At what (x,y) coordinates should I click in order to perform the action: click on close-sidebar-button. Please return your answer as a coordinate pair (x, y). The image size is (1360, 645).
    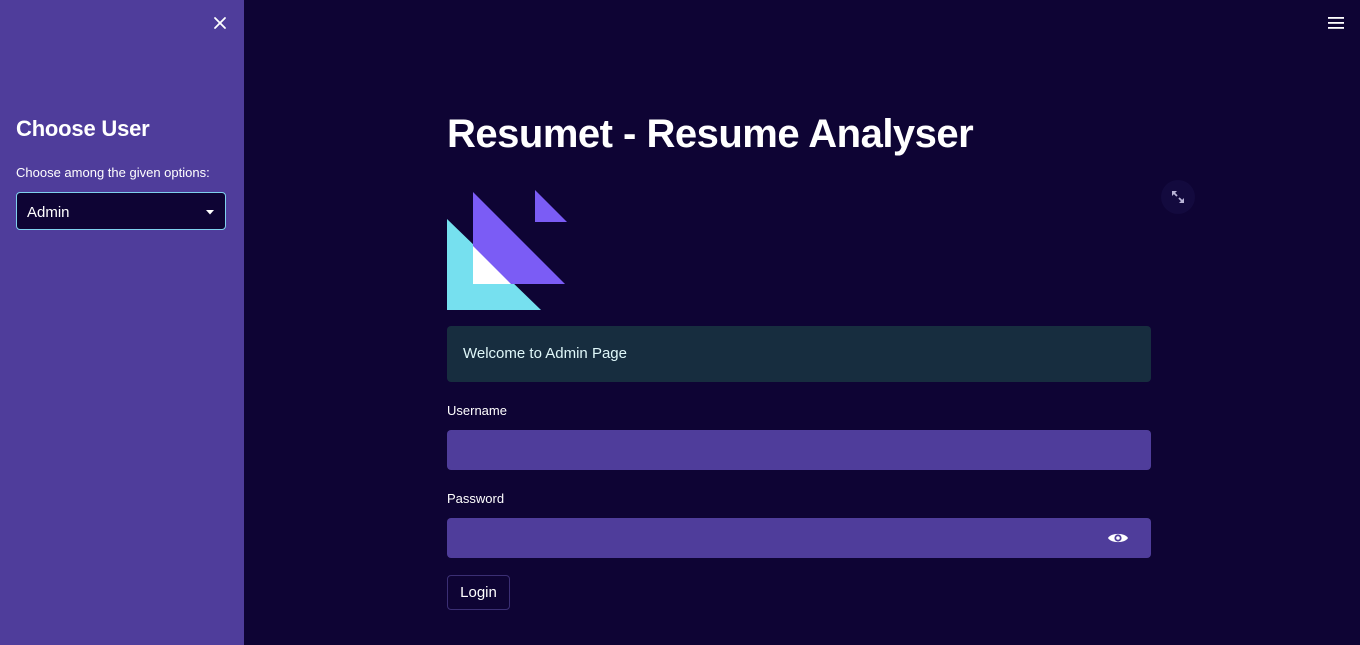
    Looking at the image, I should click on (220, 23).